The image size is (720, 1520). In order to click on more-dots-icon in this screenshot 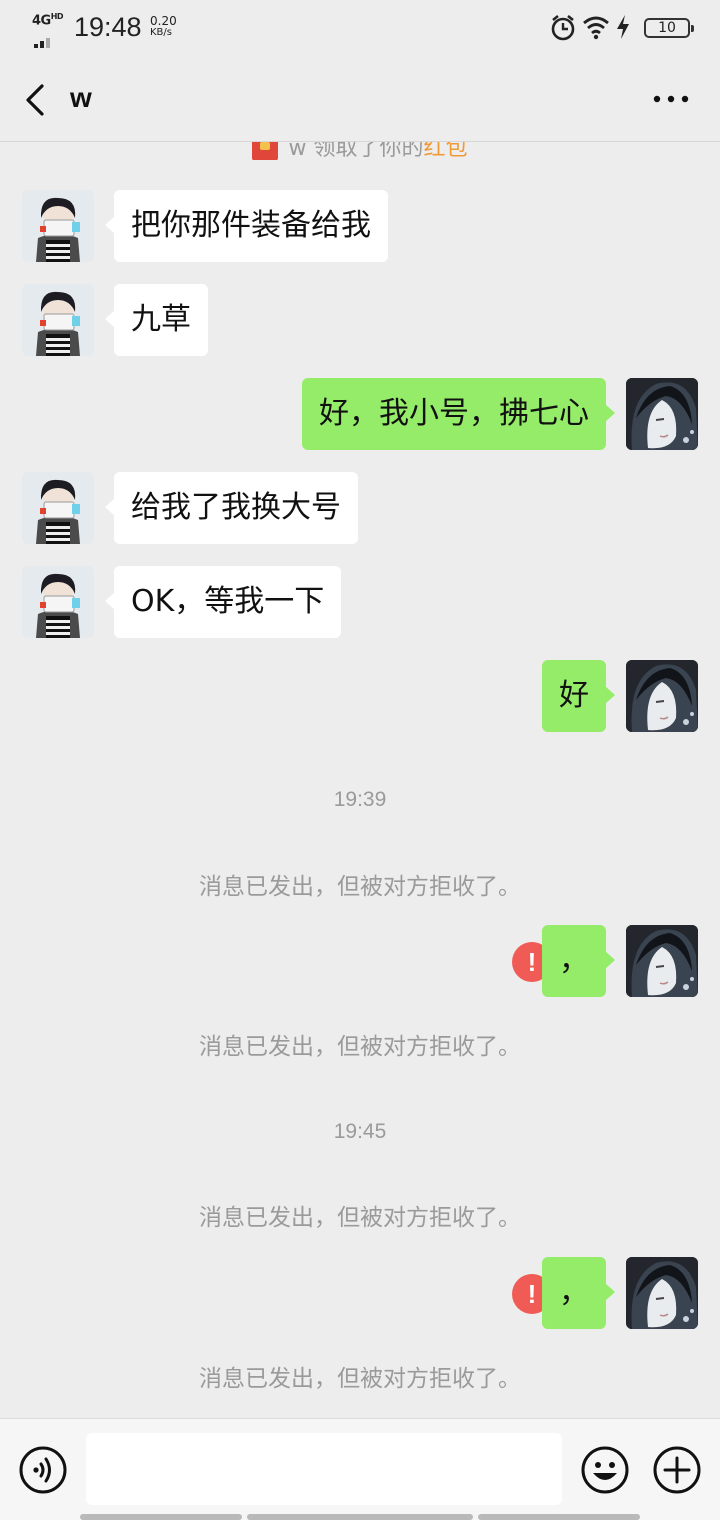, I will do `click(671, 99)`.